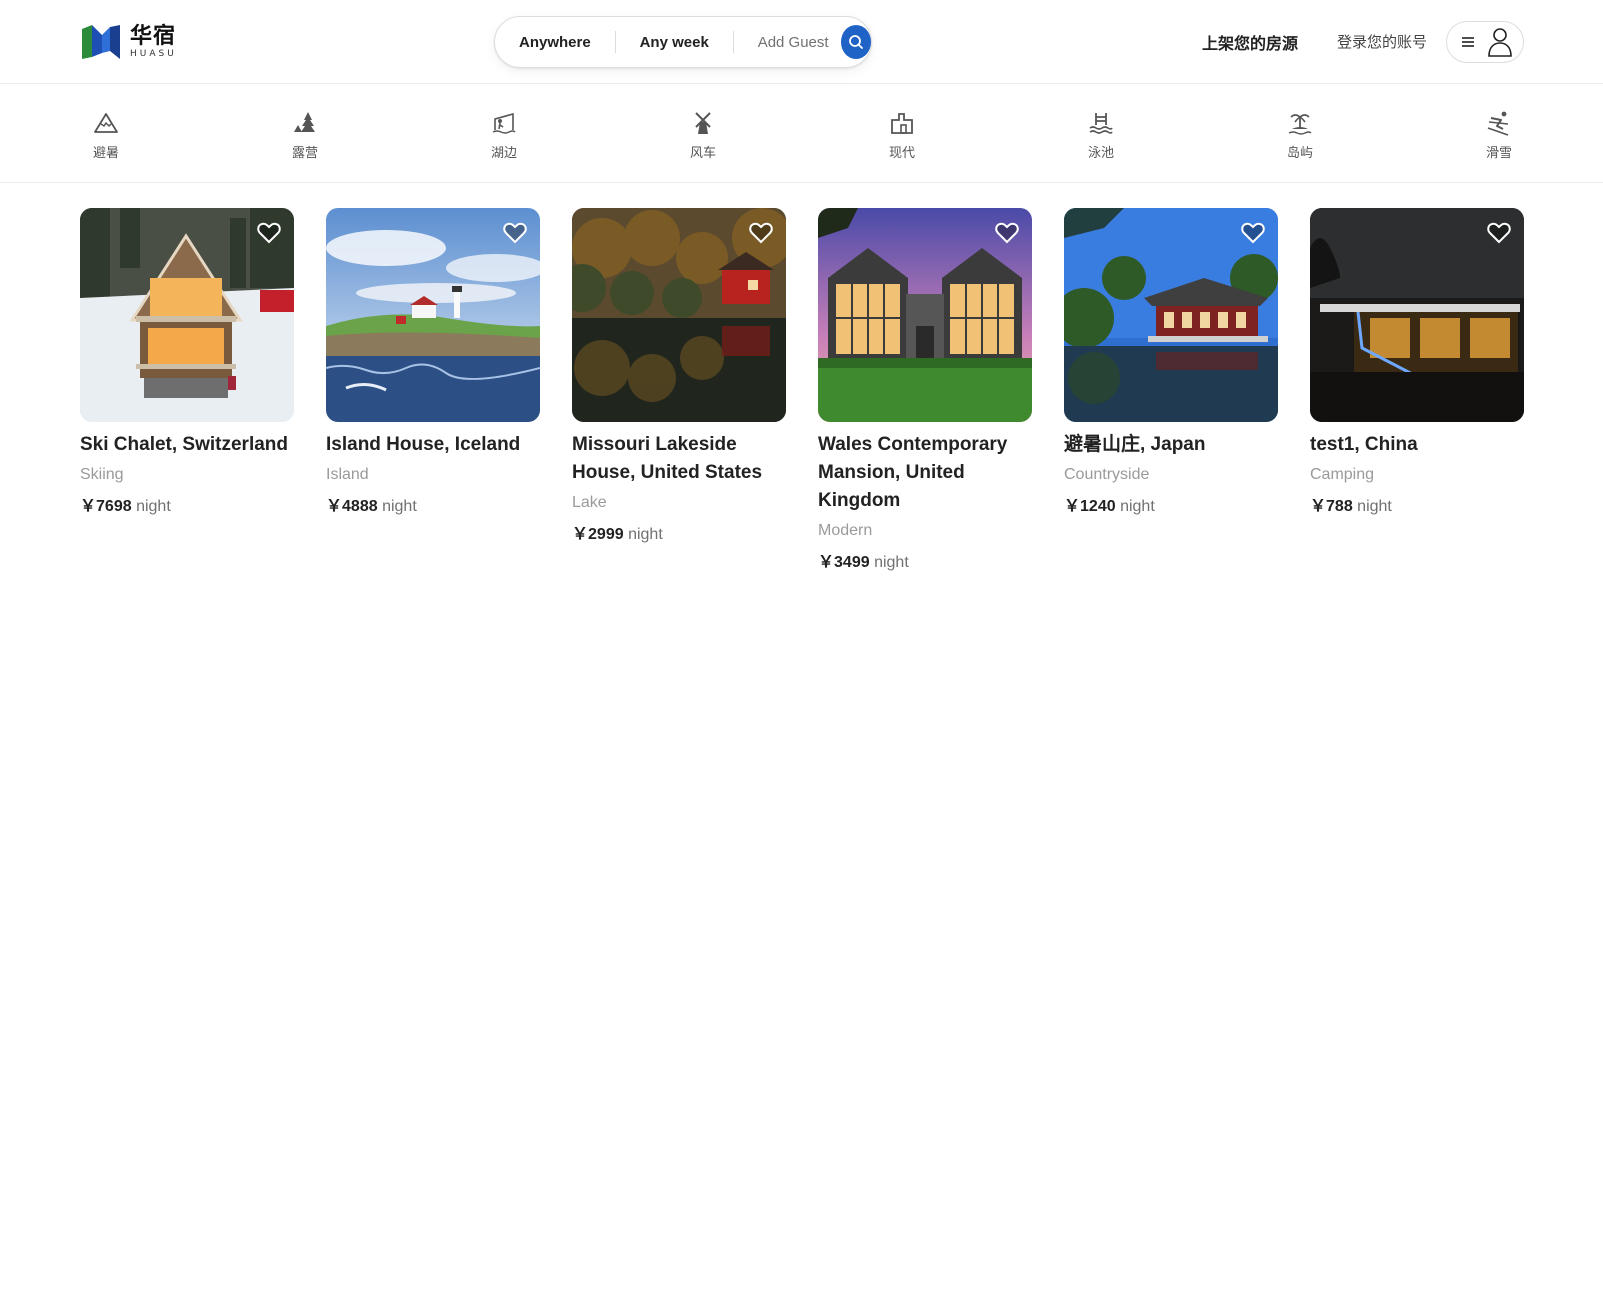  What do you see at coordinates (305, 135) in the screenshot?
I see `category-item-camping: 露营` at bounding box center [305, 135].